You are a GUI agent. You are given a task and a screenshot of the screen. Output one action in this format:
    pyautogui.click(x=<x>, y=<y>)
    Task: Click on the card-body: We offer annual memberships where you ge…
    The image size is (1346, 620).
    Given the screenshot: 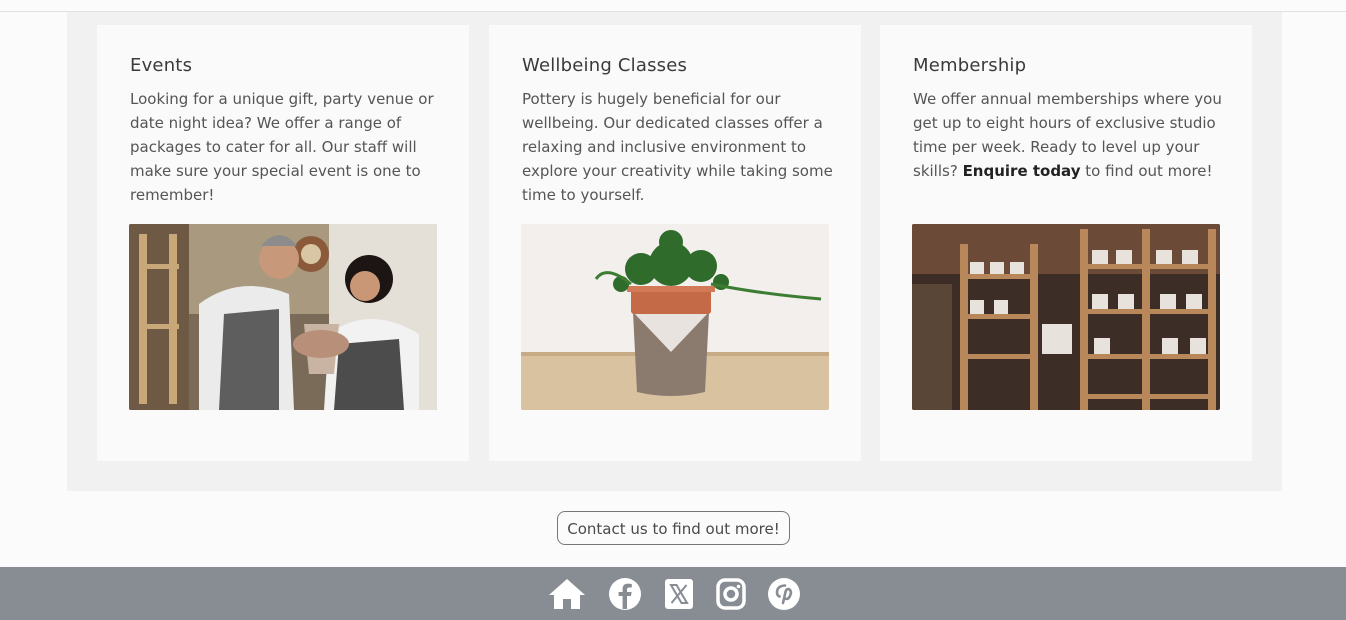 What is the action you would take?
    pyautogui.click(x=1069, y=135)
    